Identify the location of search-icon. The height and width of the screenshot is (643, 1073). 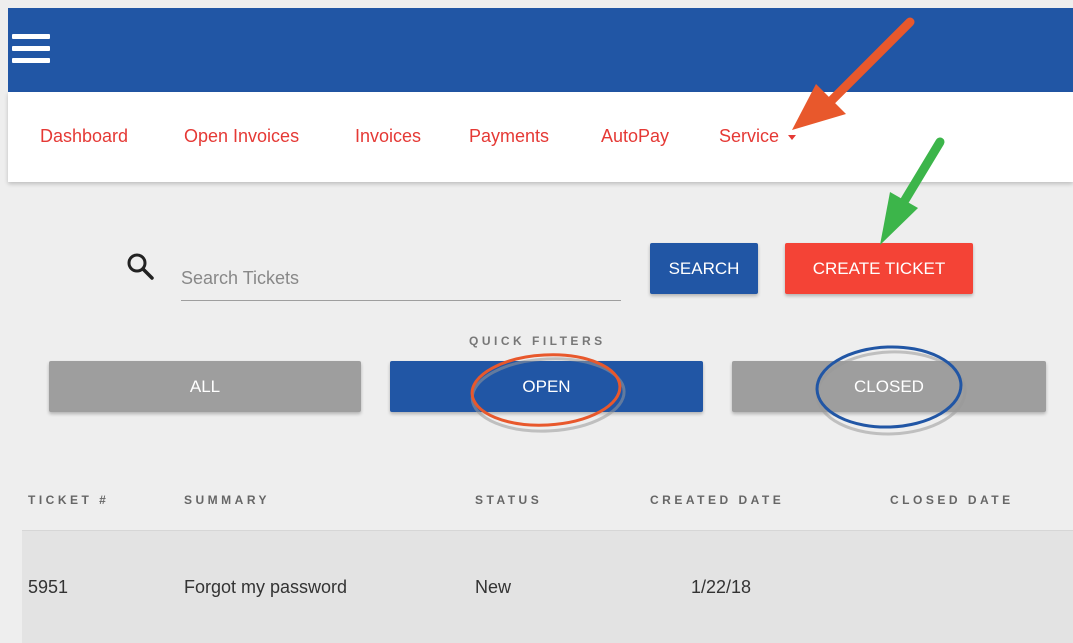
(140, 266).